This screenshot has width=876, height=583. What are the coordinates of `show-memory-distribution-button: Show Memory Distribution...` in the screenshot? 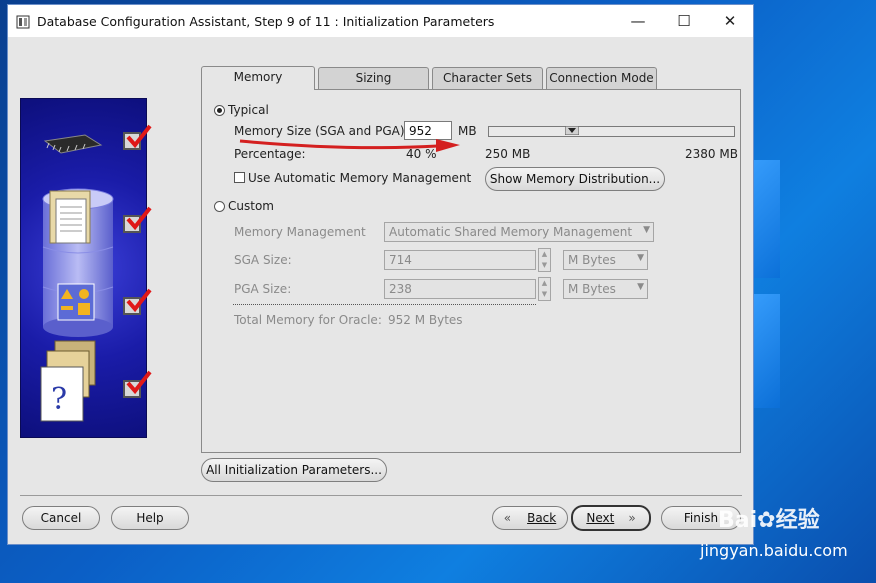 It's located at (575, 179).